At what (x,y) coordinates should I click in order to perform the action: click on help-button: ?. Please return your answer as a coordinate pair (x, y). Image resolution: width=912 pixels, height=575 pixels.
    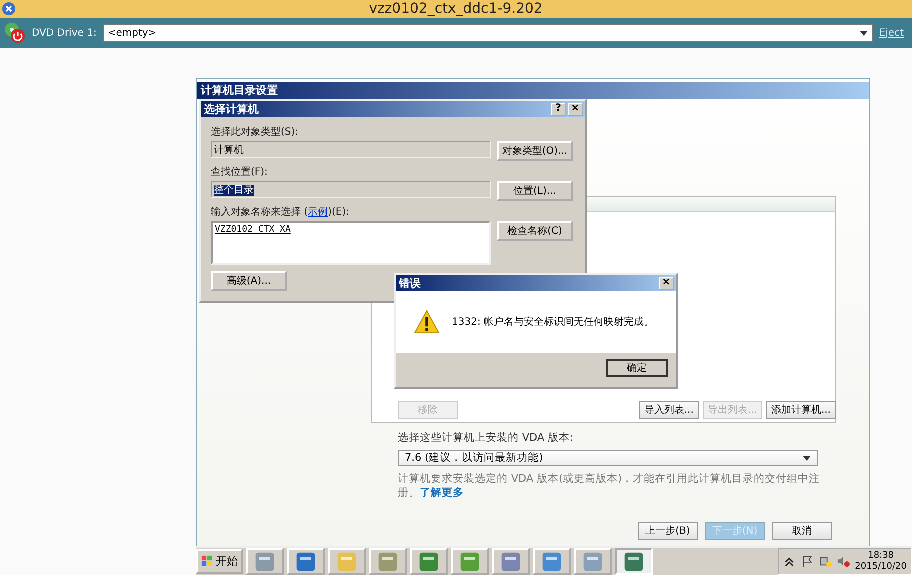
    Looking at the image, I should click on (558, 109).